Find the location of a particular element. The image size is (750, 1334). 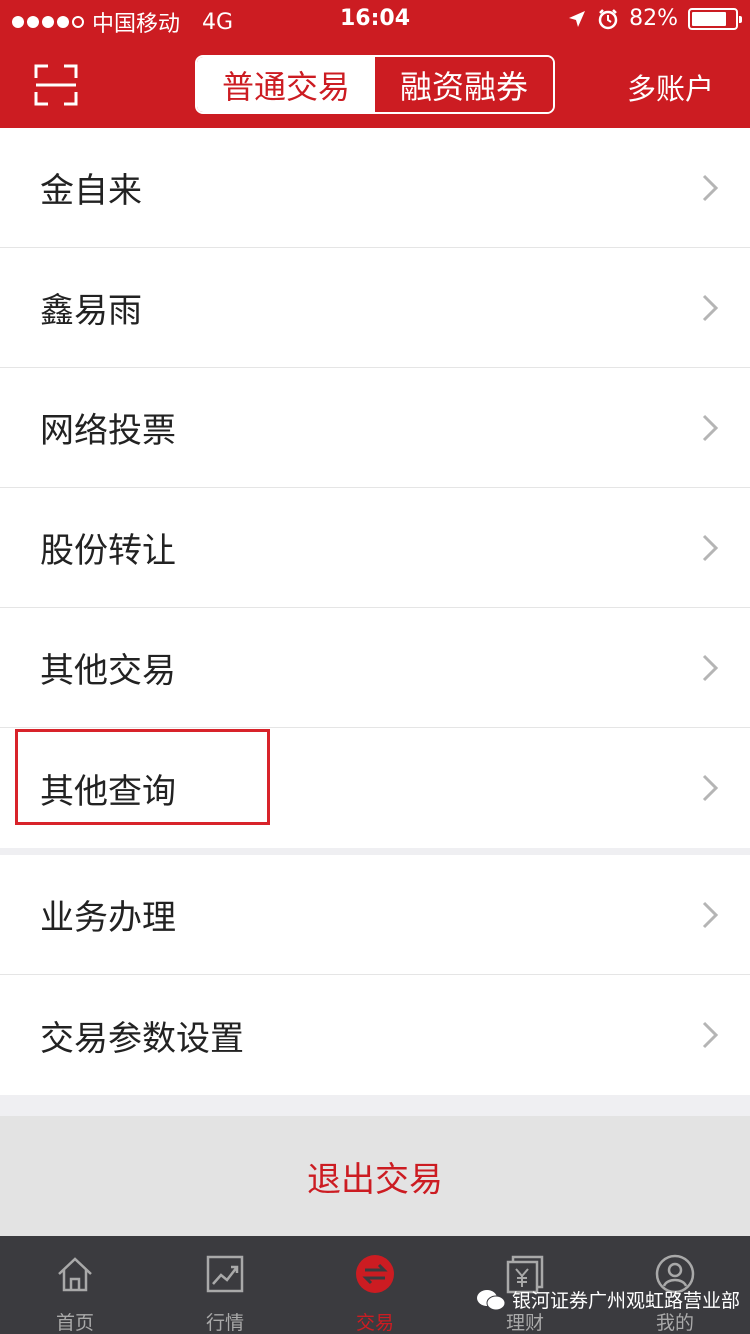

tab-market: 行情 is located at coordinates (225, 1285).